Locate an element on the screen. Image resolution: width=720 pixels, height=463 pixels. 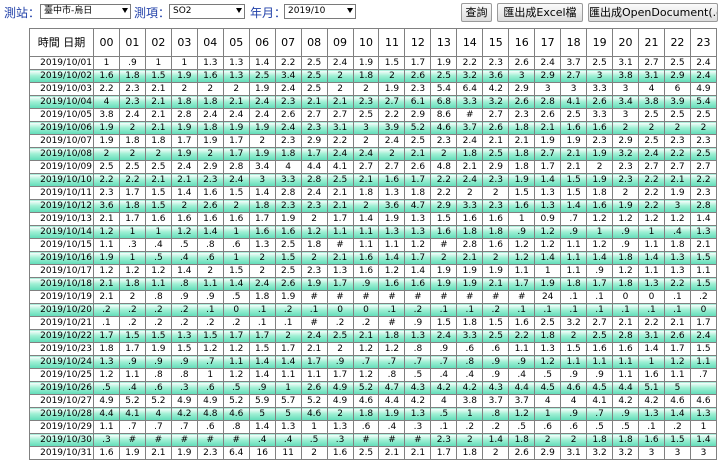
hour-value-cell: 1.1 is located at coordinates (392, 245).